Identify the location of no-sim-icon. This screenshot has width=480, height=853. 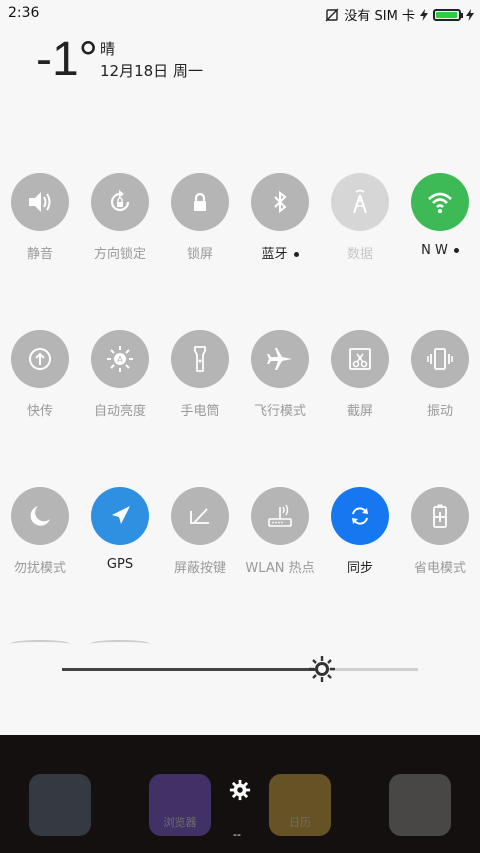
(332, 14).